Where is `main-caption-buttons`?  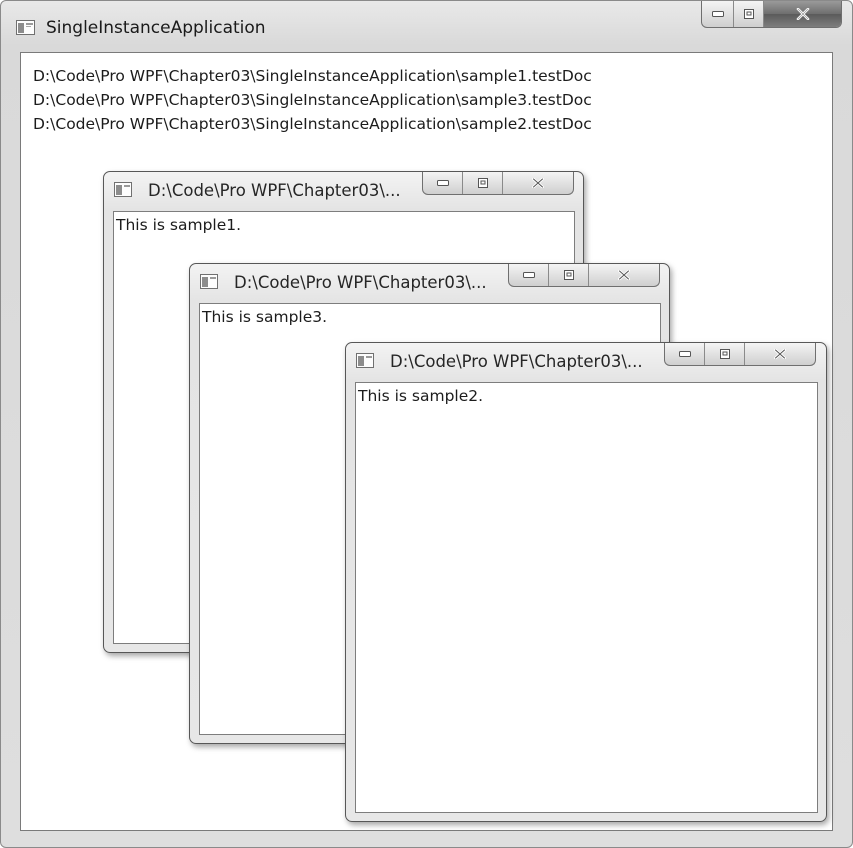
main-caption-buttons is located at coordinates (771, 14).